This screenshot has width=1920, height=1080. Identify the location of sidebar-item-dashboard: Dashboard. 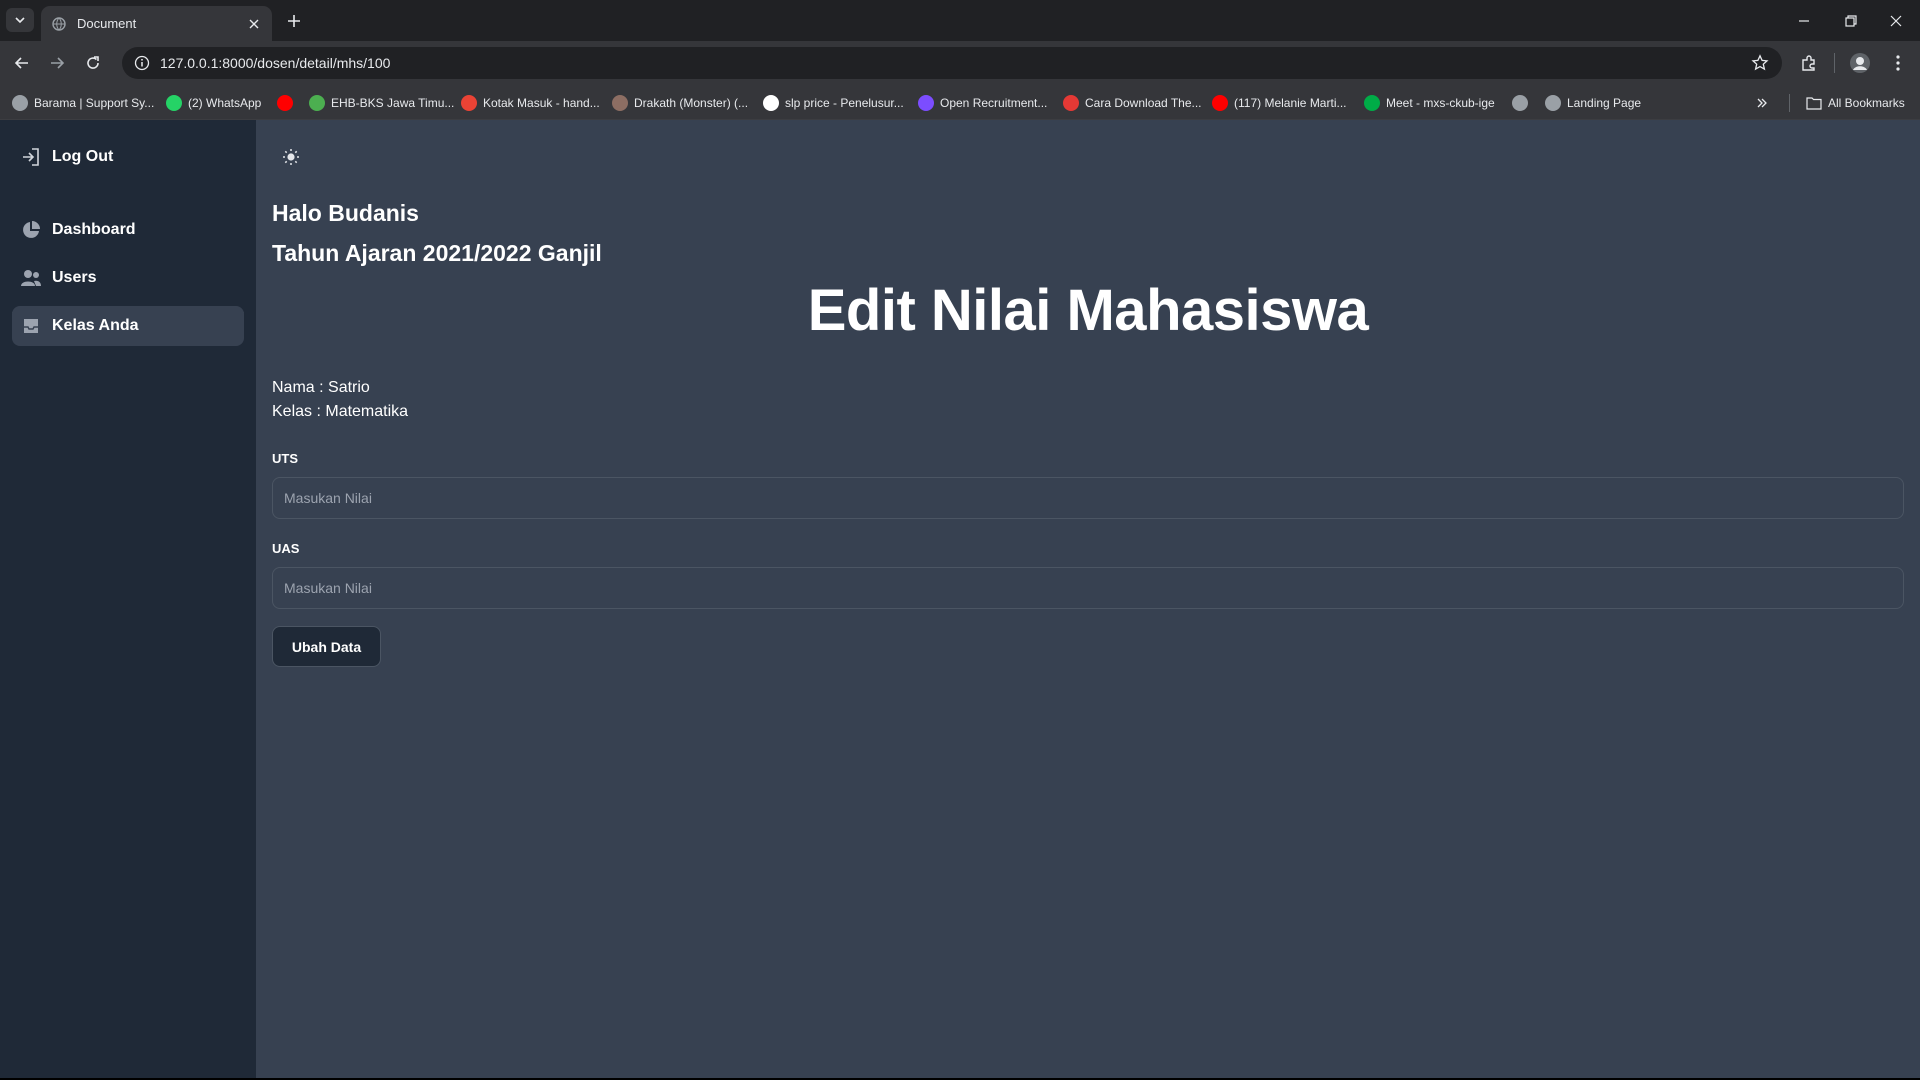
(128, 230).